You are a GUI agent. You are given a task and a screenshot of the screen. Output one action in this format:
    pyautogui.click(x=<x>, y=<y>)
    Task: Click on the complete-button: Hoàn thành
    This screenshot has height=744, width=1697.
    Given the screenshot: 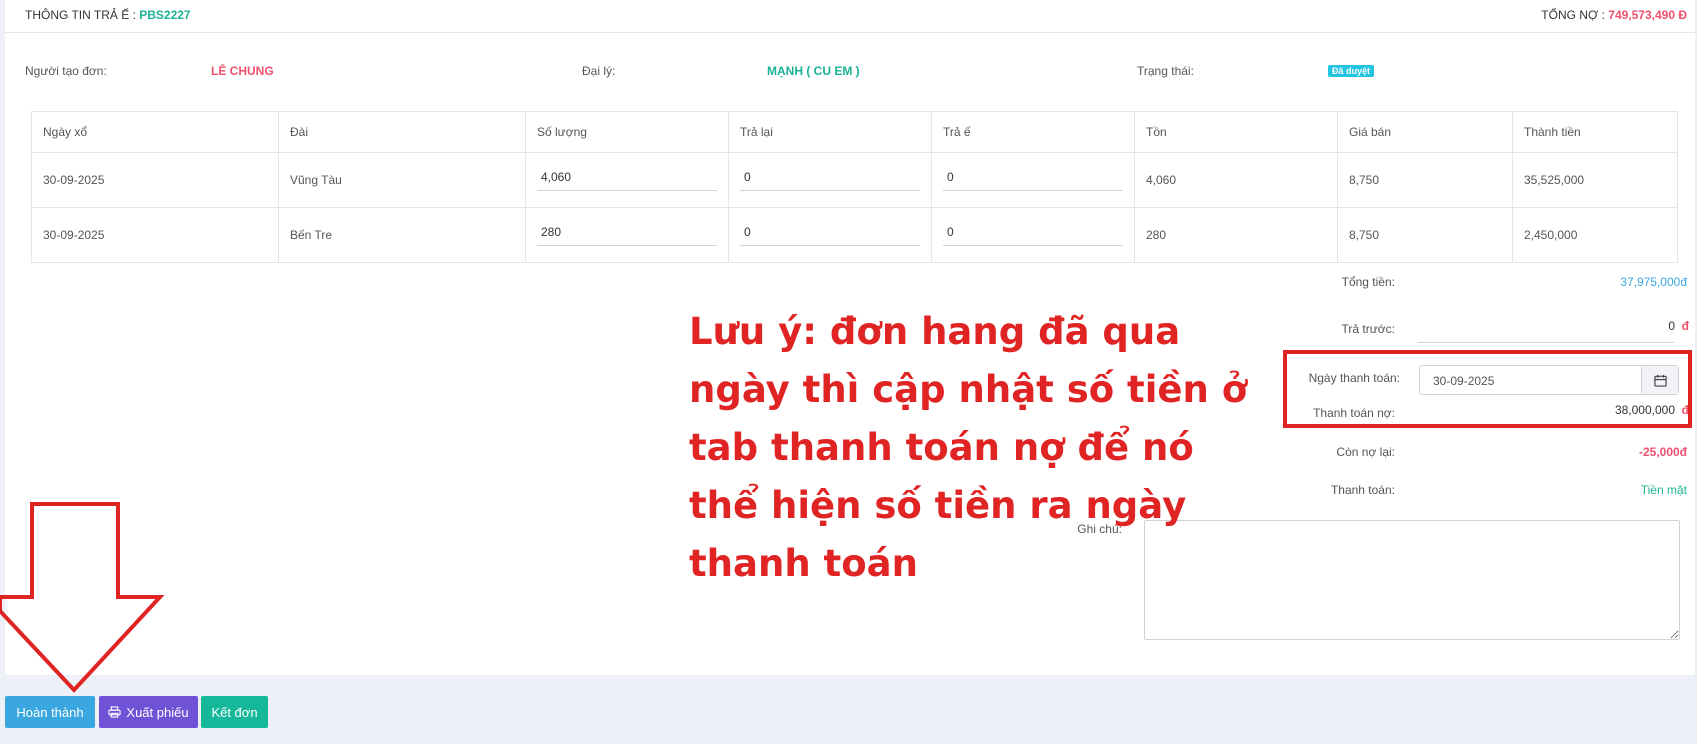 What is the action you would take?
    pyautogui.click(x=50, y=712)
    